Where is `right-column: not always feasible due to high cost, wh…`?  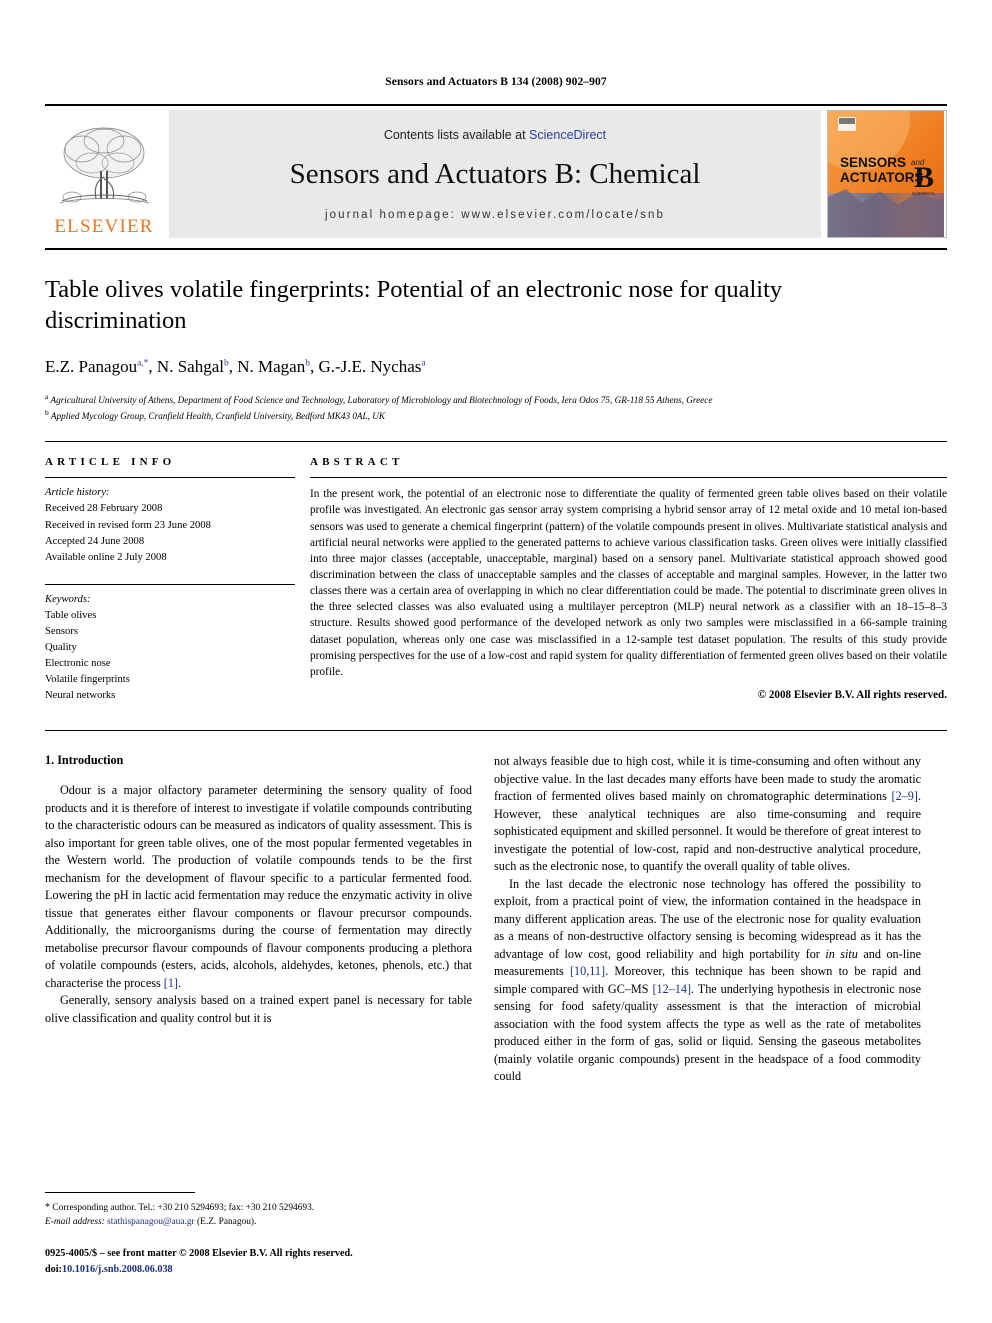 right-column: not always feasible due to high cost, wh… is located at coordinates (707, 919).